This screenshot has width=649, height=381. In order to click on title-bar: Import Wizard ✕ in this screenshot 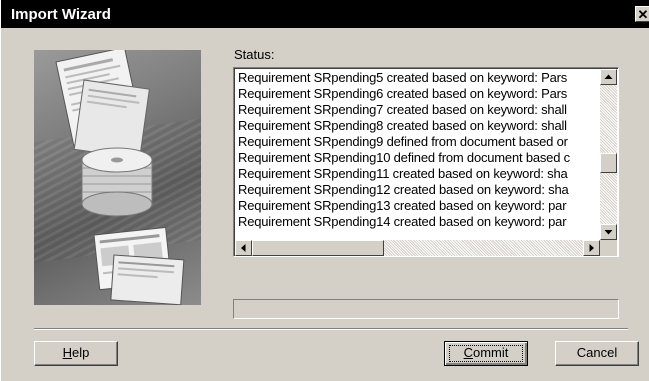, I will do `click(325, 14)`.